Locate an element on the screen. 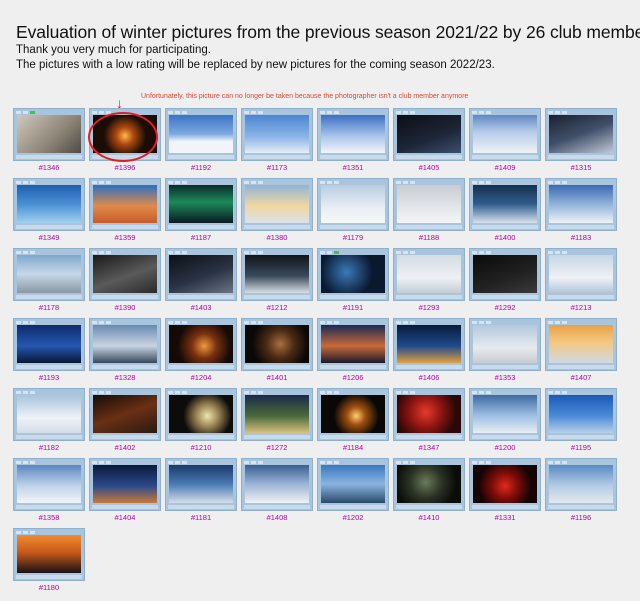  picture-tile: #1188 is located at coordinates (429, 213).